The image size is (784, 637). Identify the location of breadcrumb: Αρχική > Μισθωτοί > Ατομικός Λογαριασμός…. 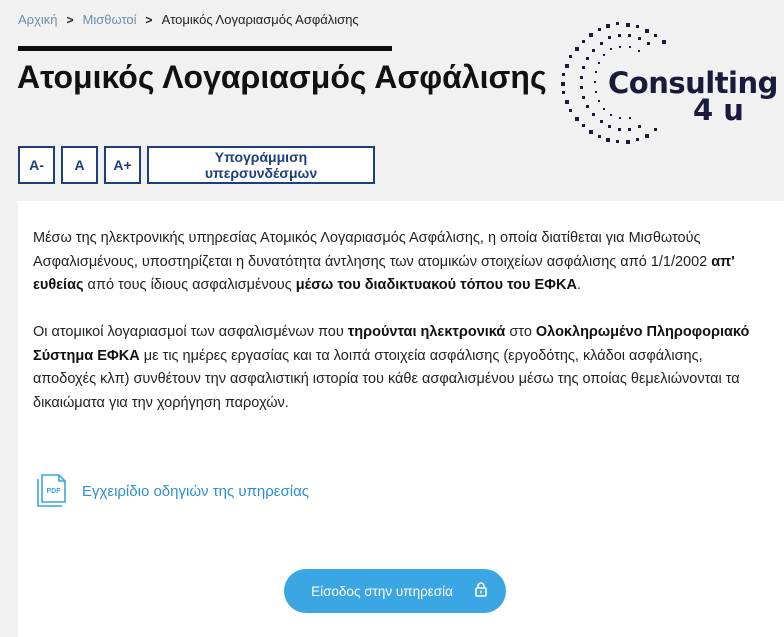
(188, 19).